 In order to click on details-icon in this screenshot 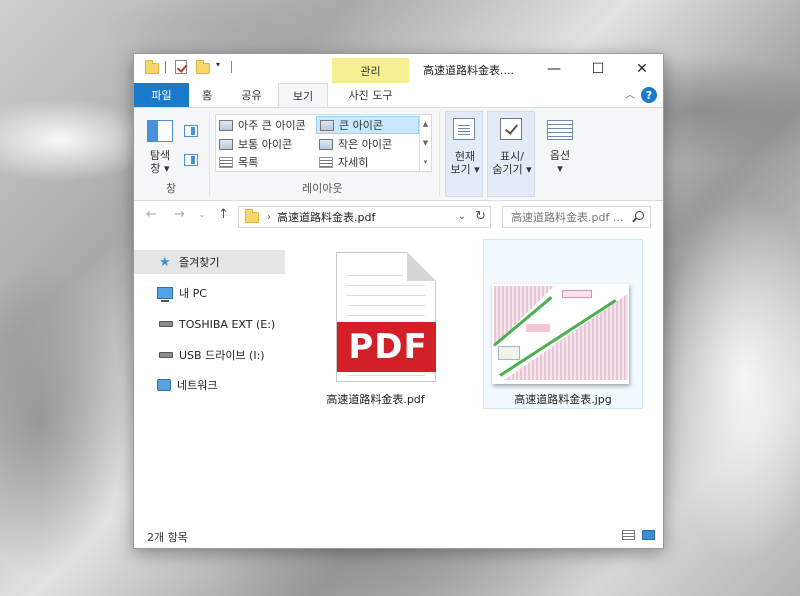, I will do `click(326, 162)`.